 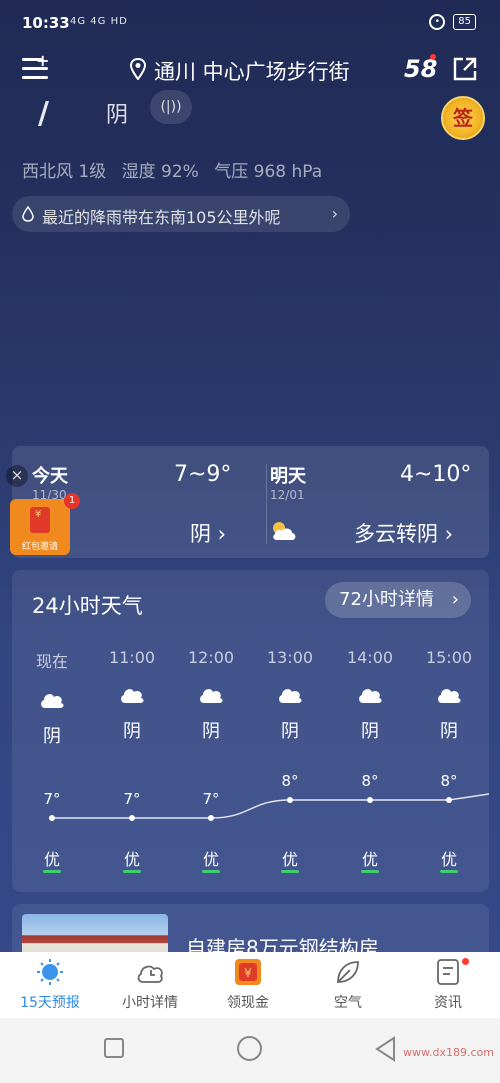 I want to click on redpacket-invite-button: 1 红包邀请, so click(x=45, y=524).